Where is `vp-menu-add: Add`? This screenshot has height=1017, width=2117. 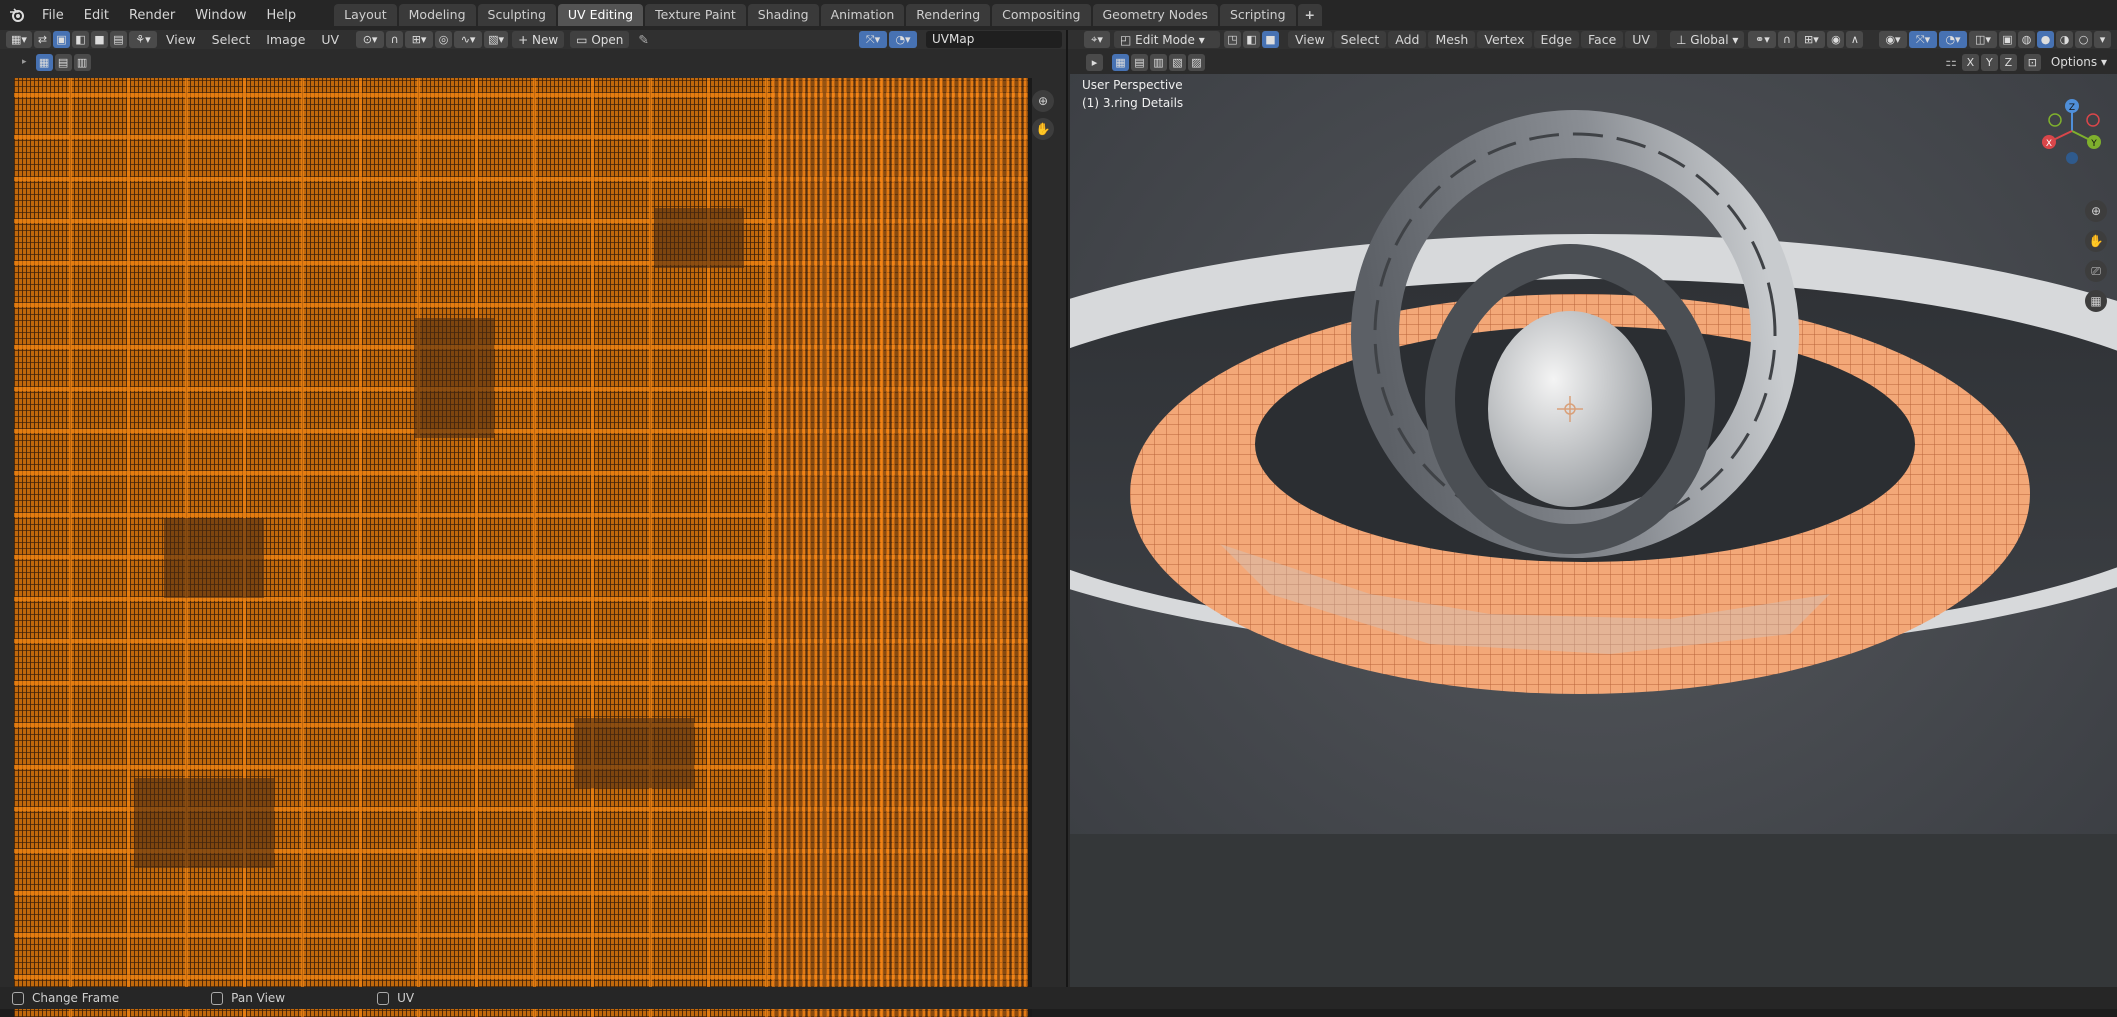
vp-menu-add: Add is located at coordinates (1407, 39).